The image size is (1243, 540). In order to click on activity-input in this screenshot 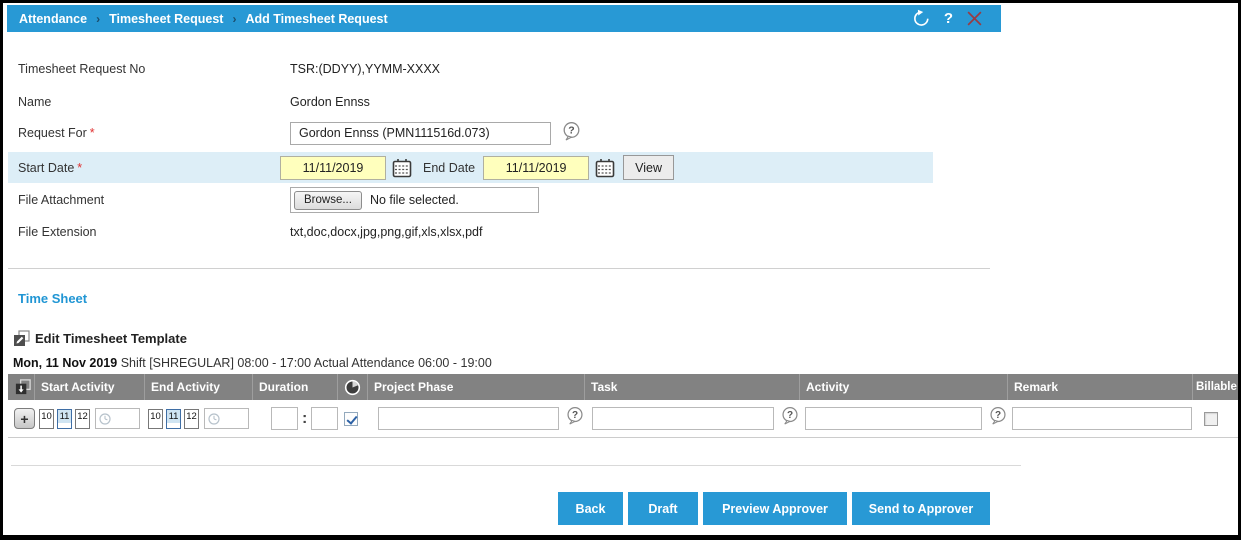, I will do `click(893, 418)`.